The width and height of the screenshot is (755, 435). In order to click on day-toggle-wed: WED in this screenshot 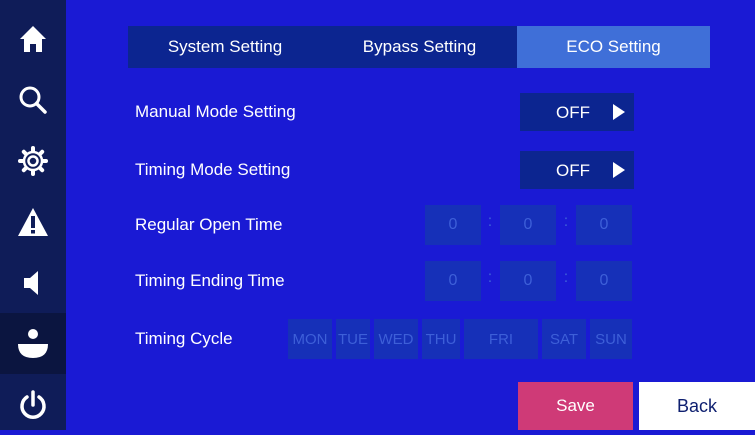, I will do `click(396, 339)`.